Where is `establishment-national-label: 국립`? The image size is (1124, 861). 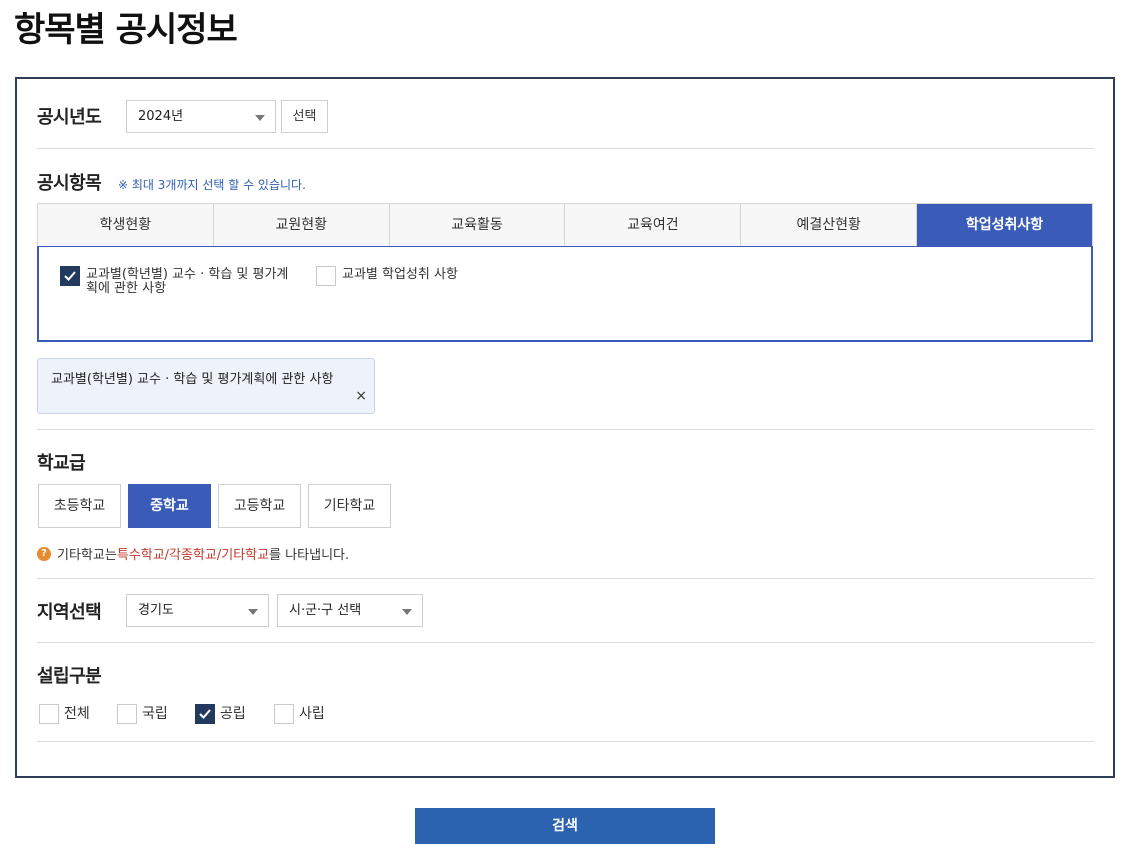 establishment-national-label: 국립 is located at coordinates (155, 714).